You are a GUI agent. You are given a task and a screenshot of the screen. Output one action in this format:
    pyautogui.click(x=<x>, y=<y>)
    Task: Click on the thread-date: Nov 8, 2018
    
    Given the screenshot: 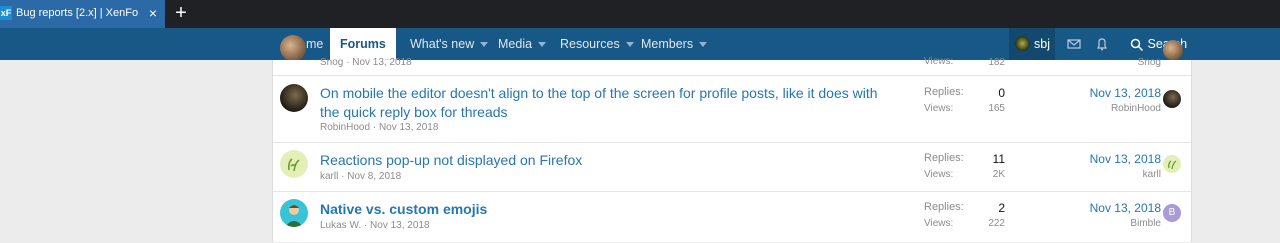 What is the action you would take?
    pyautogui.click(x=374, y=176)
    